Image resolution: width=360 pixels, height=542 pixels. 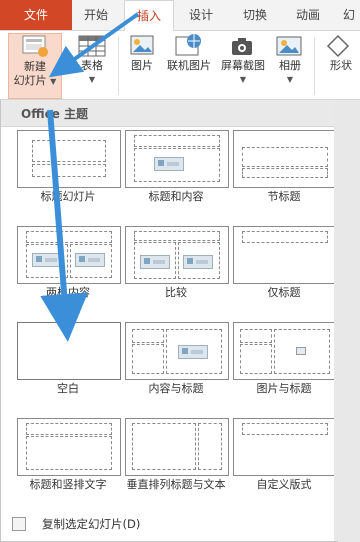 What do you see at coordinates (176, 484) in the screenshot?
I see `layout-label: 垂直排列标题与文本` at bounding box center [176, 484].